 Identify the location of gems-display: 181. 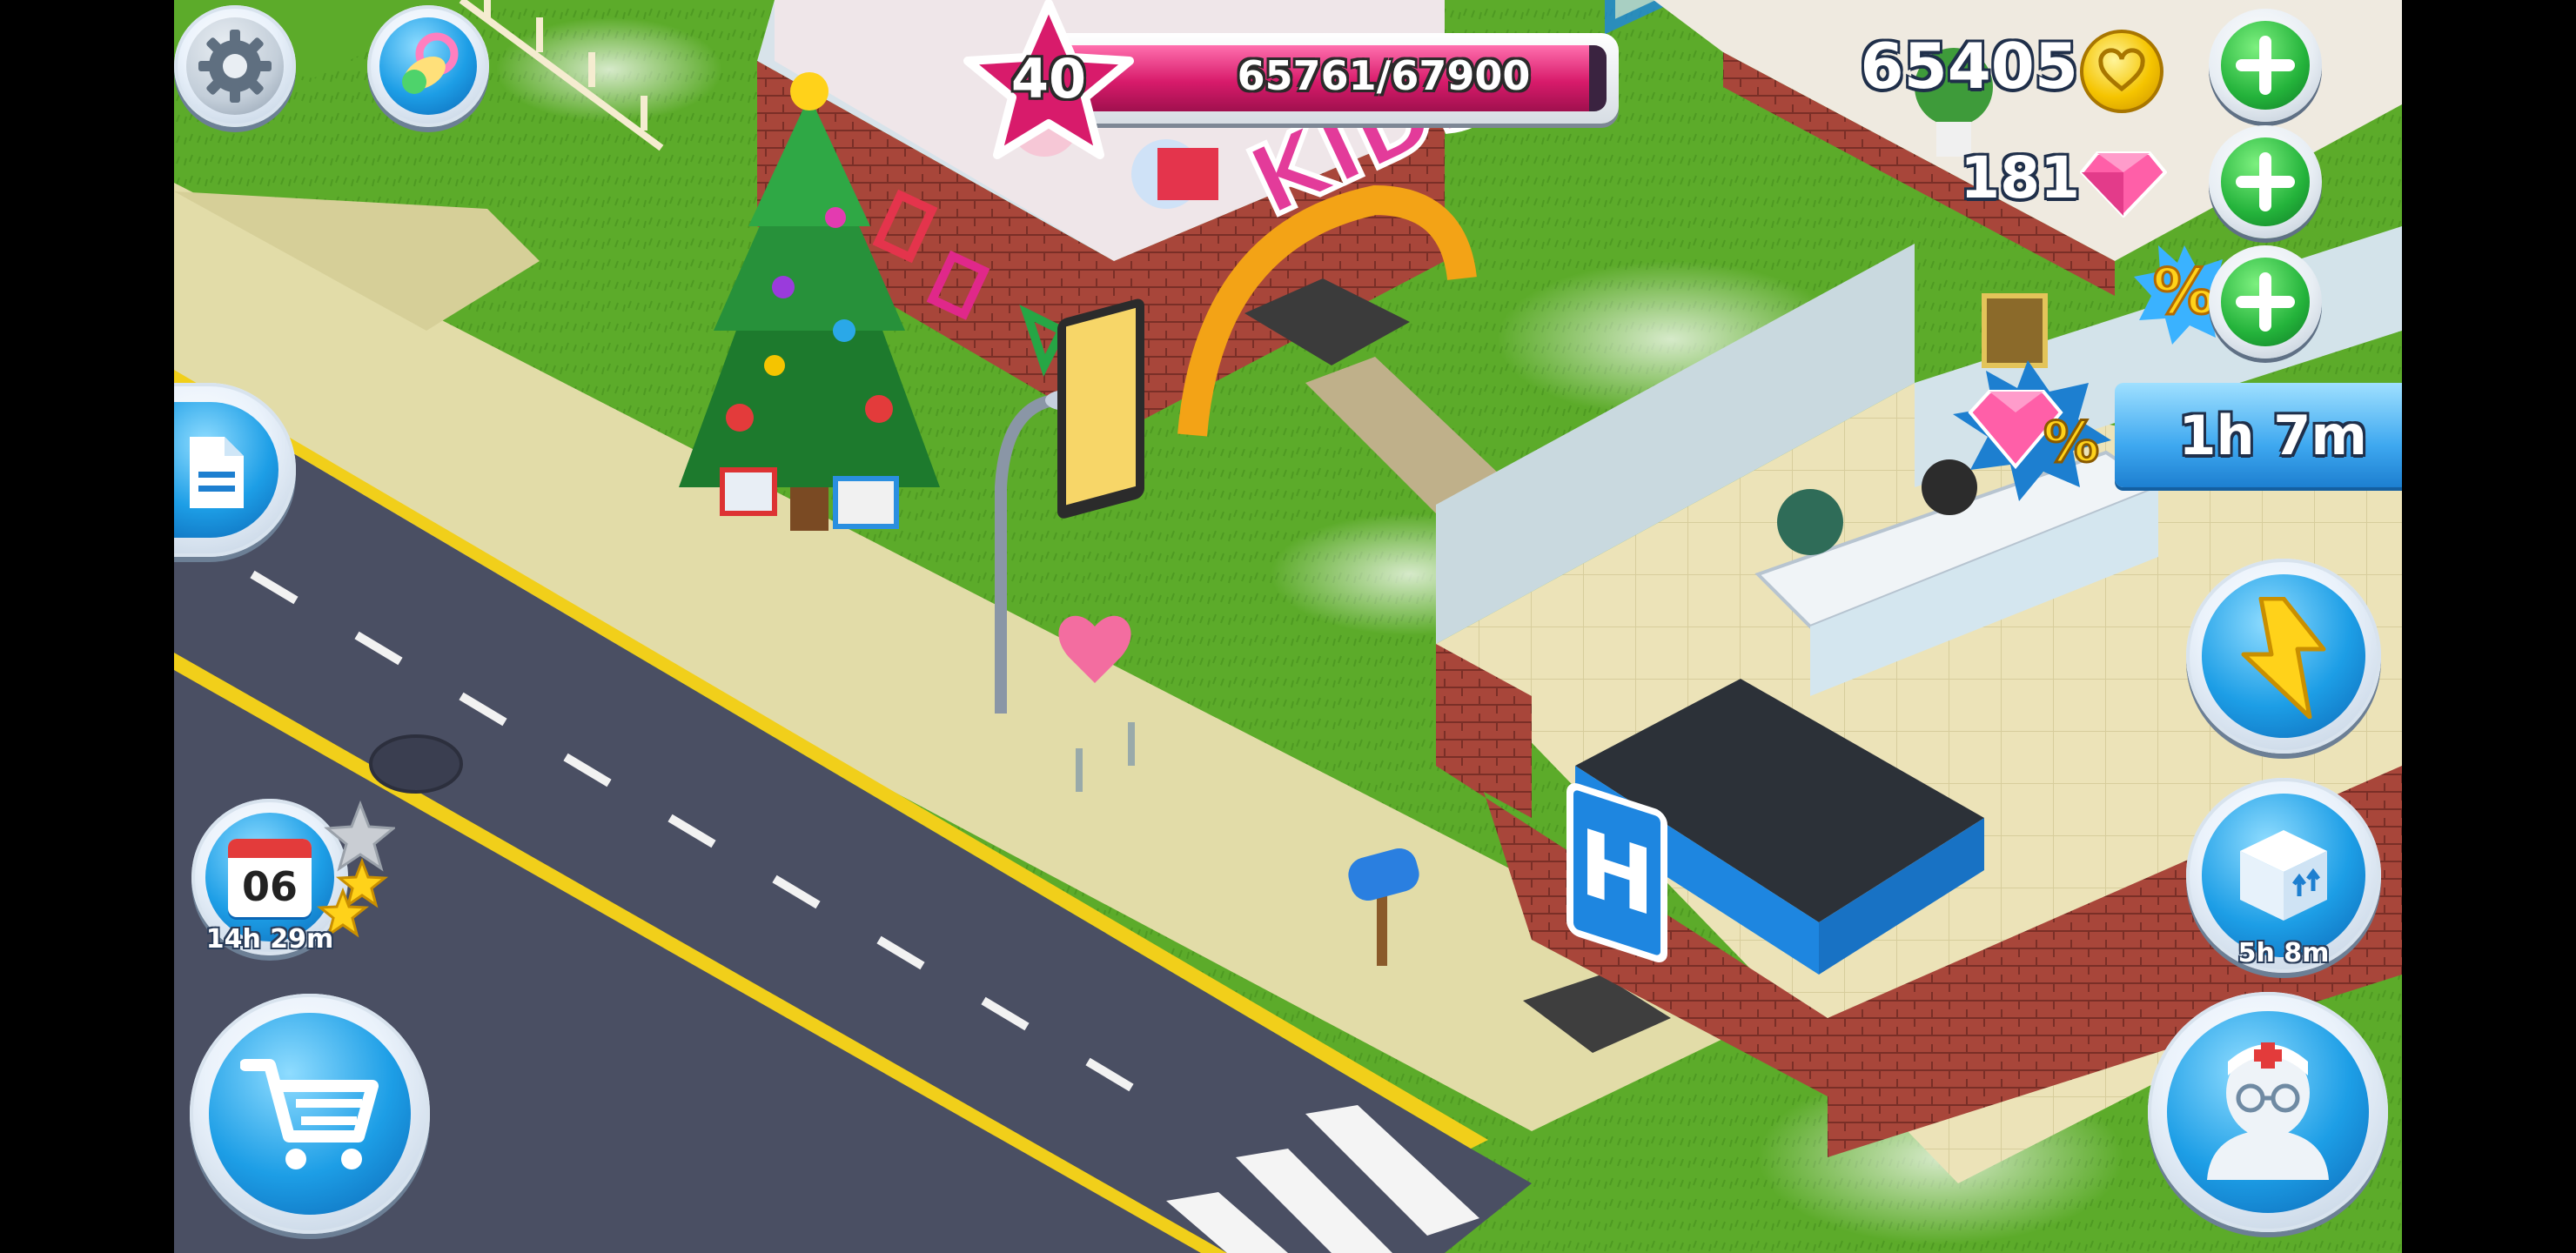
(2068, 175).